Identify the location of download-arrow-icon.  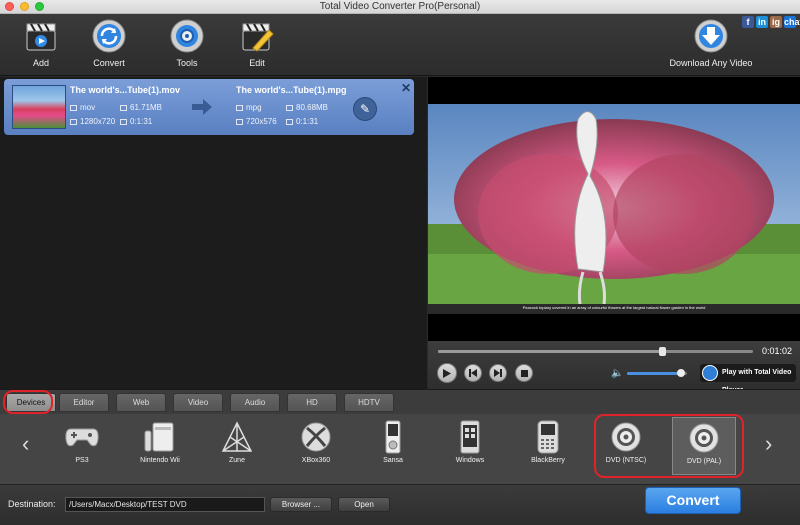
(711, 36).